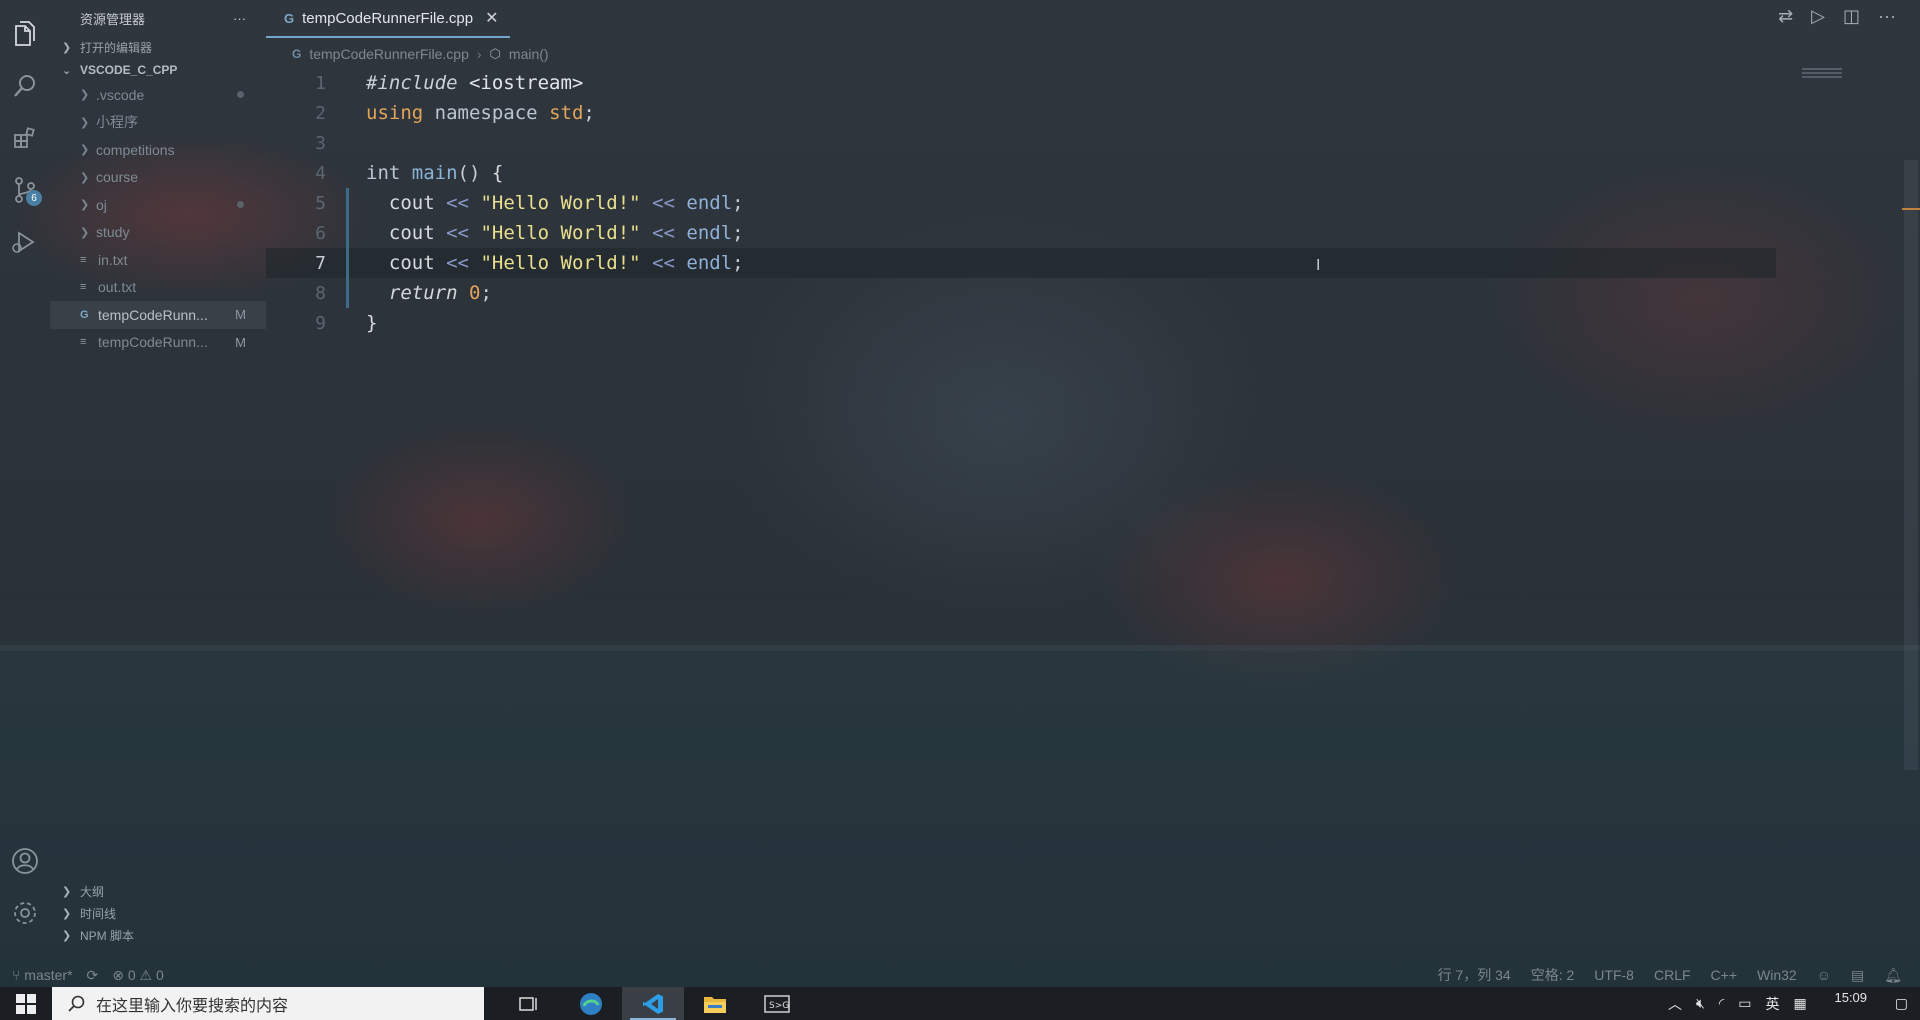  What do you see at coordinates (18, 975) in the screenshot?
I see `branch-icon: ⑂` at bounding box center [18, 975].